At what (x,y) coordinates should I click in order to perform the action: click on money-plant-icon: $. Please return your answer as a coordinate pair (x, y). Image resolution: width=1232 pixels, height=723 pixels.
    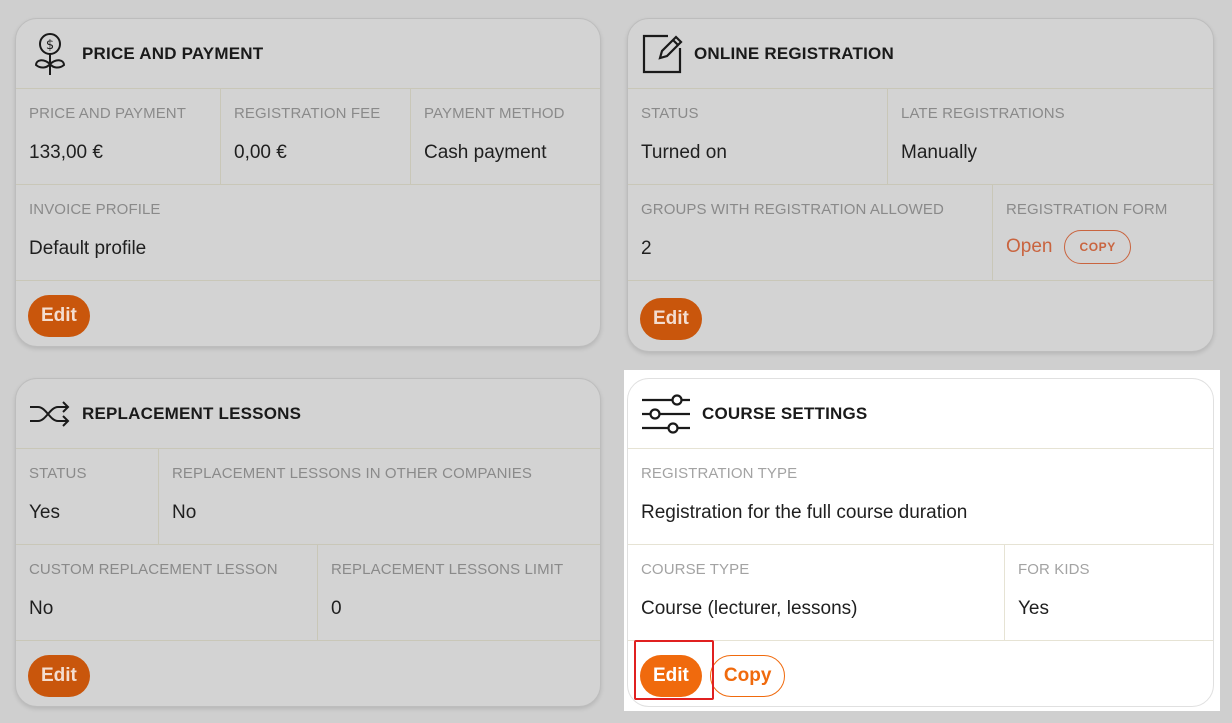
    Looking at the image, I should click on (50, 54).